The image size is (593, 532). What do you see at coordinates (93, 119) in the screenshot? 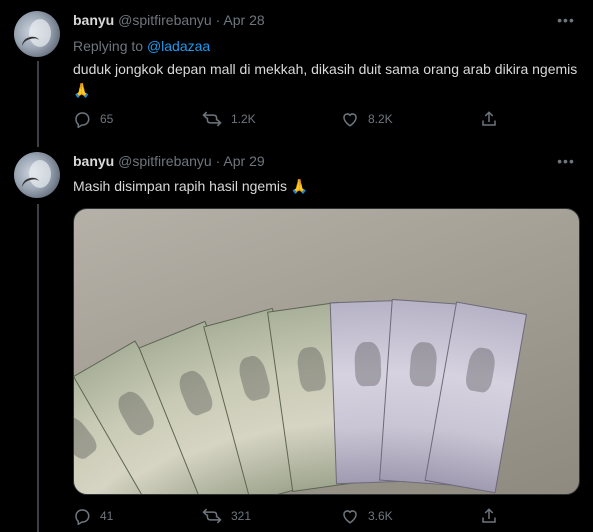
I see `reply-button: 65` at bounding box center [93, 119].